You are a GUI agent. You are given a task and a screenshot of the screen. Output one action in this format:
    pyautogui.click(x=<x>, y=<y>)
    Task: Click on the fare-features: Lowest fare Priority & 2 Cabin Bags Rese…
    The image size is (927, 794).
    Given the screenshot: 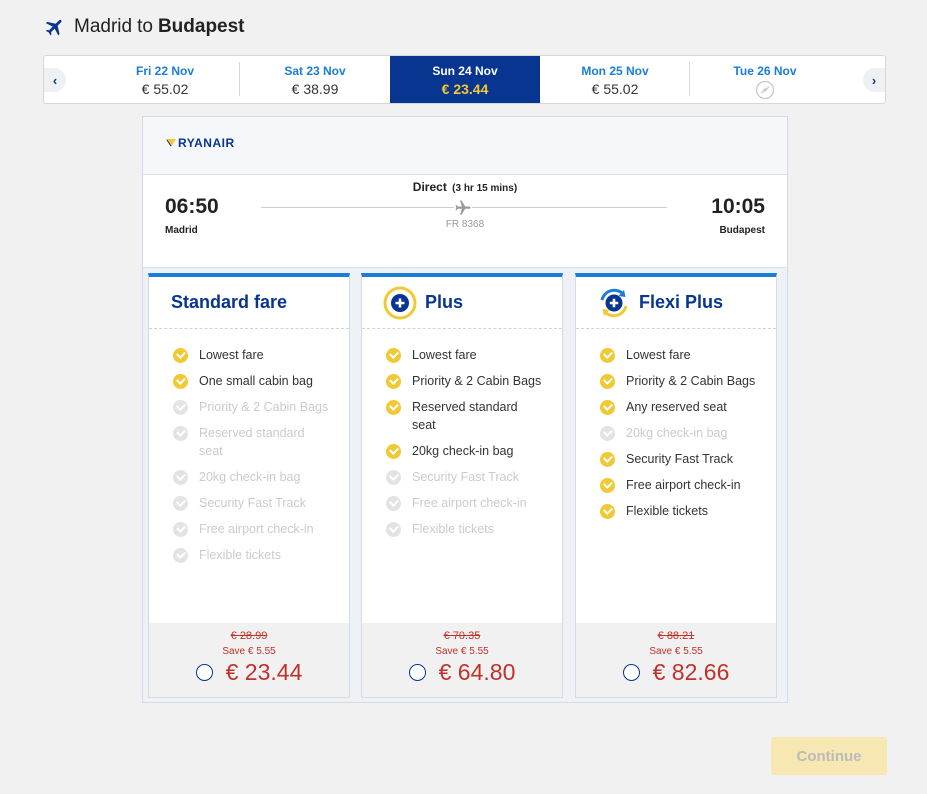 What is the action you would take?
    pyautogui.click(x=462, y=433)
    